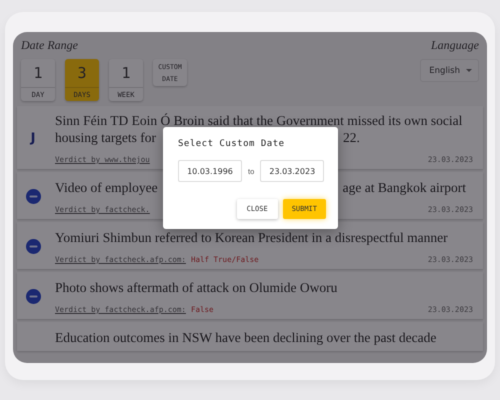 The height and width of the screenshot is (400, 500). I want to click on claim-title: Sinn Féin TD Eoin Ó Broin said that the Government missed its own social, so click(258, 120).